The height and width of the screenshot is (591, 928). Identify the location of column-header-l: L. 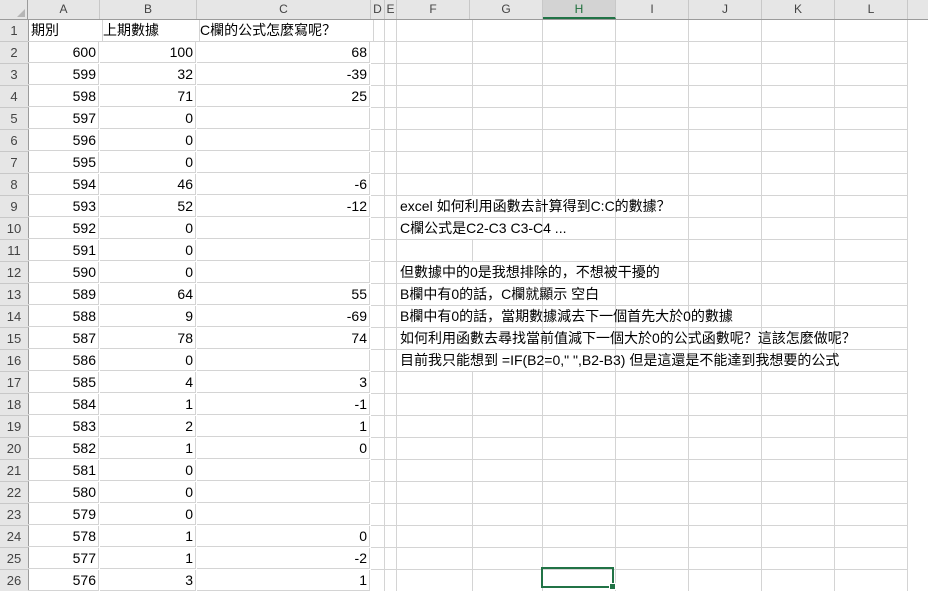
(871, 9).